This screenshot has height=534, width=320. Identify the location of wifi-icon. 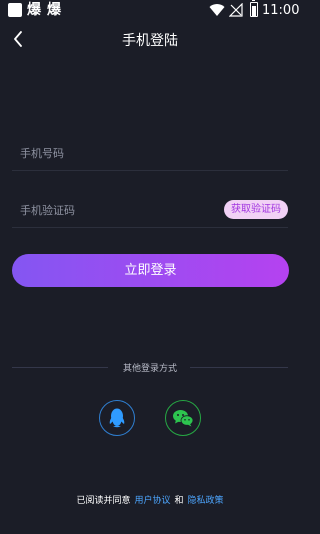
(217, 10).